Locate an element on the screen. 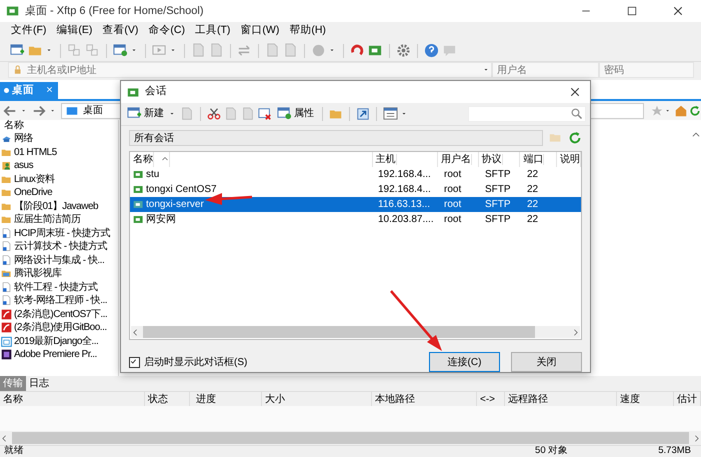 The image size is (701, 457). swirl-icon is located at coordinates (357, 50).